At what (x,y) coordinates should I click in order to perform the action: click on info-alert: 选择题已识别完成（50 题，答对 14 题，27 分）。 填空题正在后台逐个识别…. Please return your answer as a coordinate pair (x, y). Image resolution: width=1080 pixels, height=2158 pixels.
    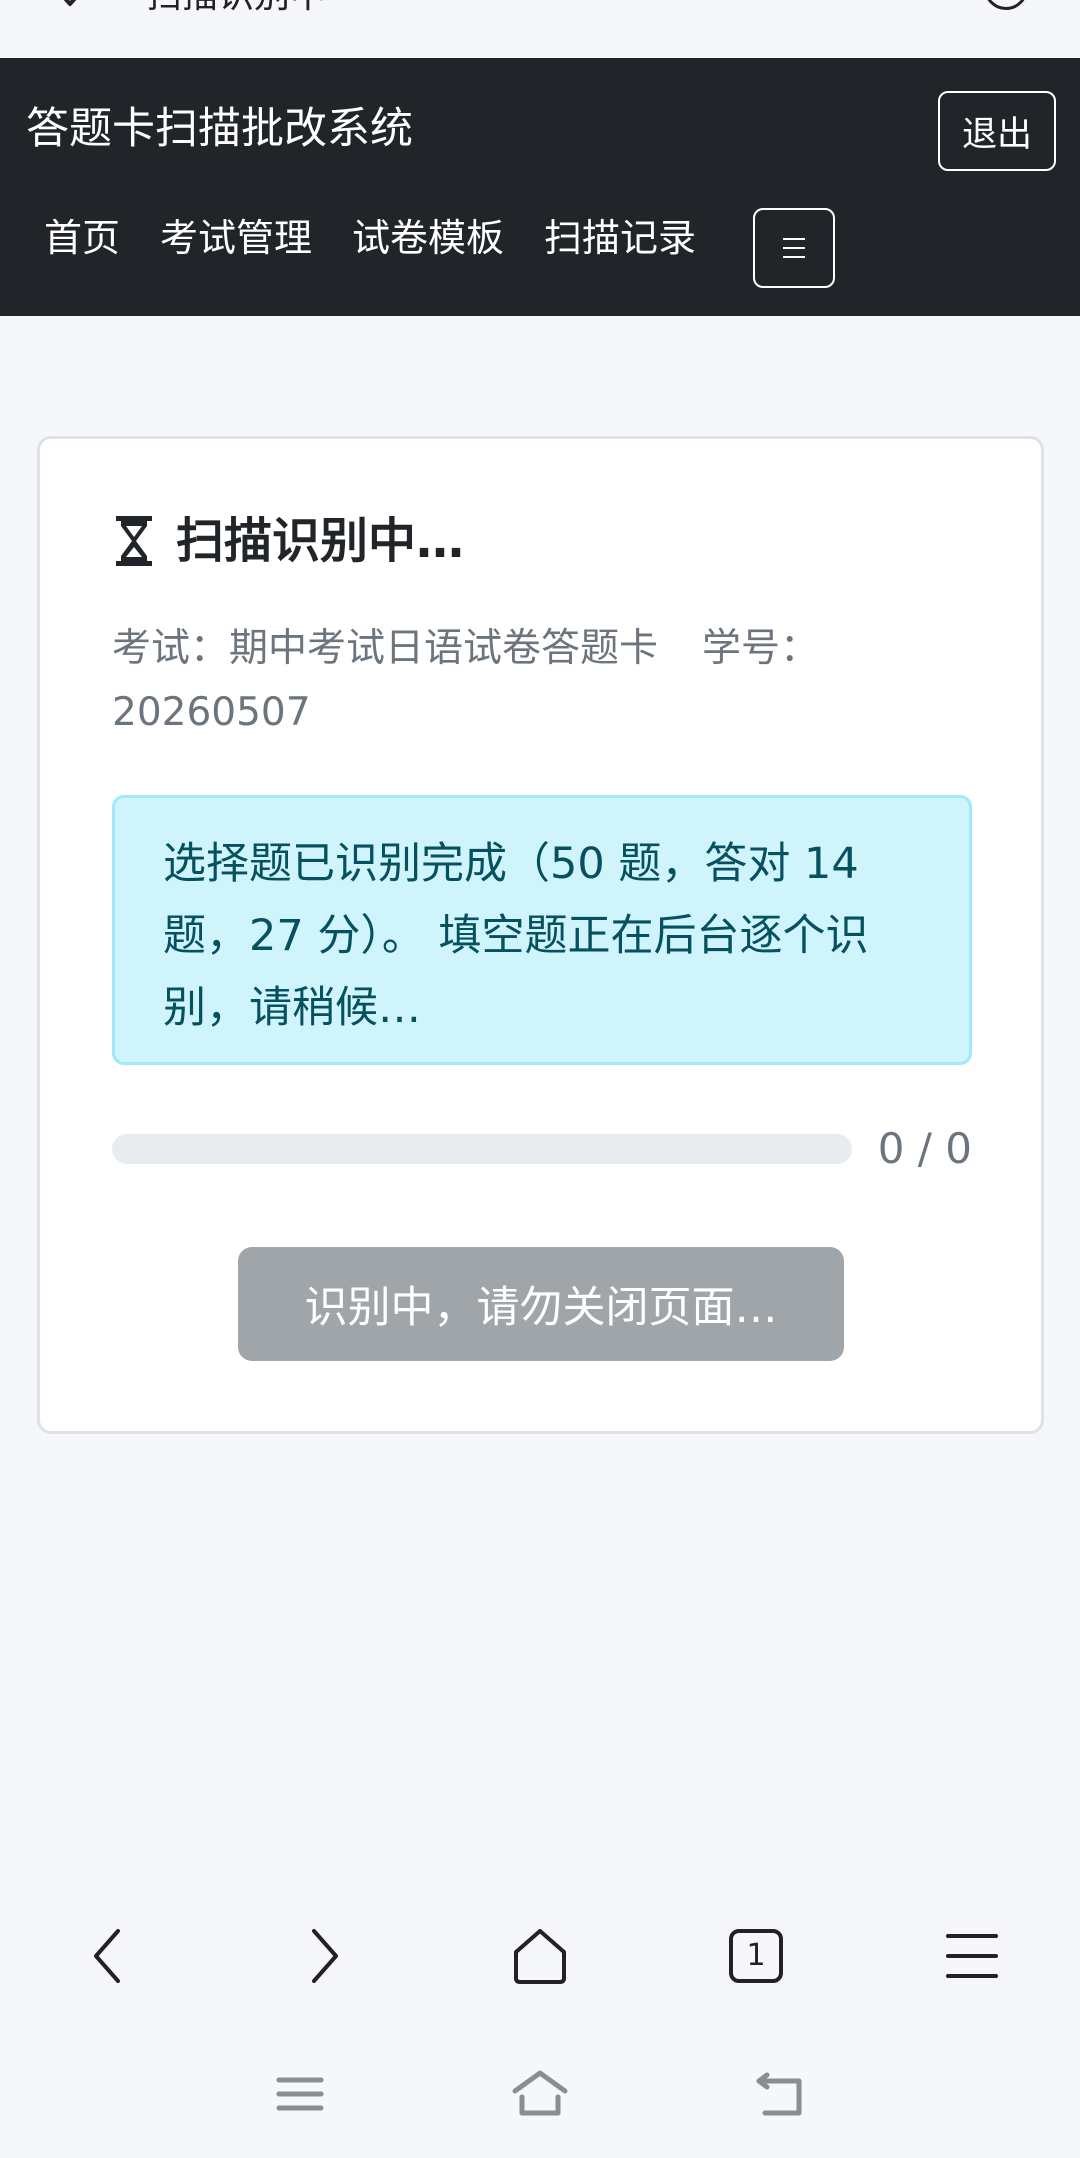
    Looking at the image, I should click on (542, 930).